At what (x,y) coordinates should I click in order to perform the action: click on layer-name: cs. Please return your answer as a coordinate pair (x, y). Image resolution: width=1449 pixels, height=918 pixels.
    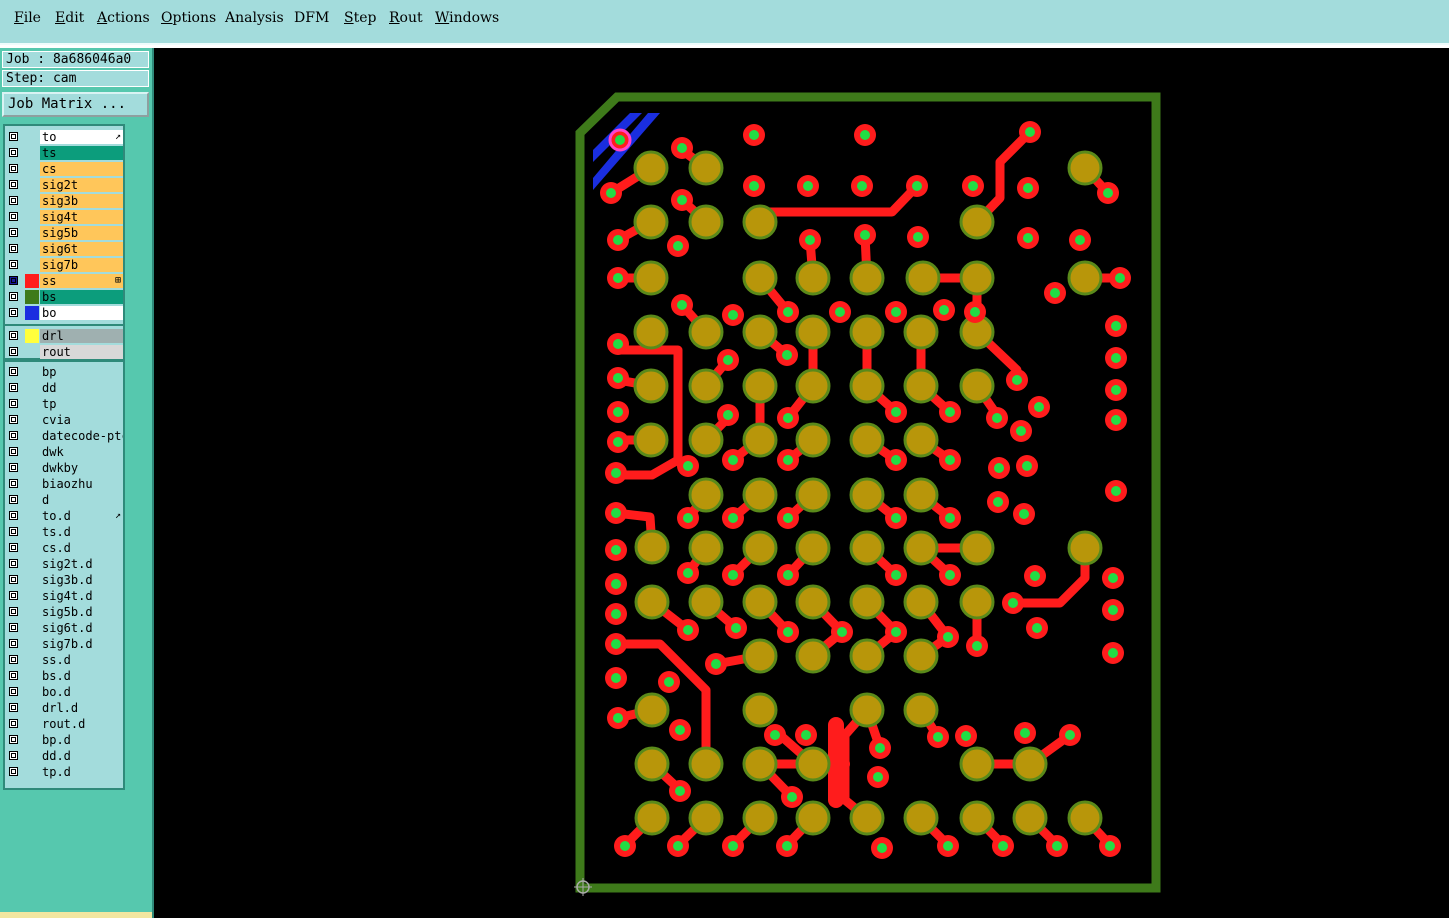
    Looking at the image, I should click on (81, 169).